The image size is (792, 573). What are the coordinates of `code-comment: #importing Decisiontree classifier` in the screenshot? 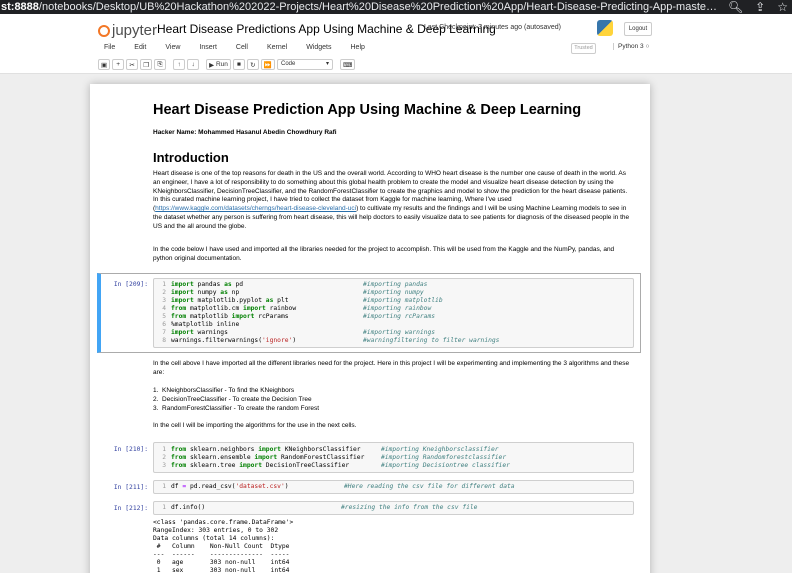 It's located at (445, 465).